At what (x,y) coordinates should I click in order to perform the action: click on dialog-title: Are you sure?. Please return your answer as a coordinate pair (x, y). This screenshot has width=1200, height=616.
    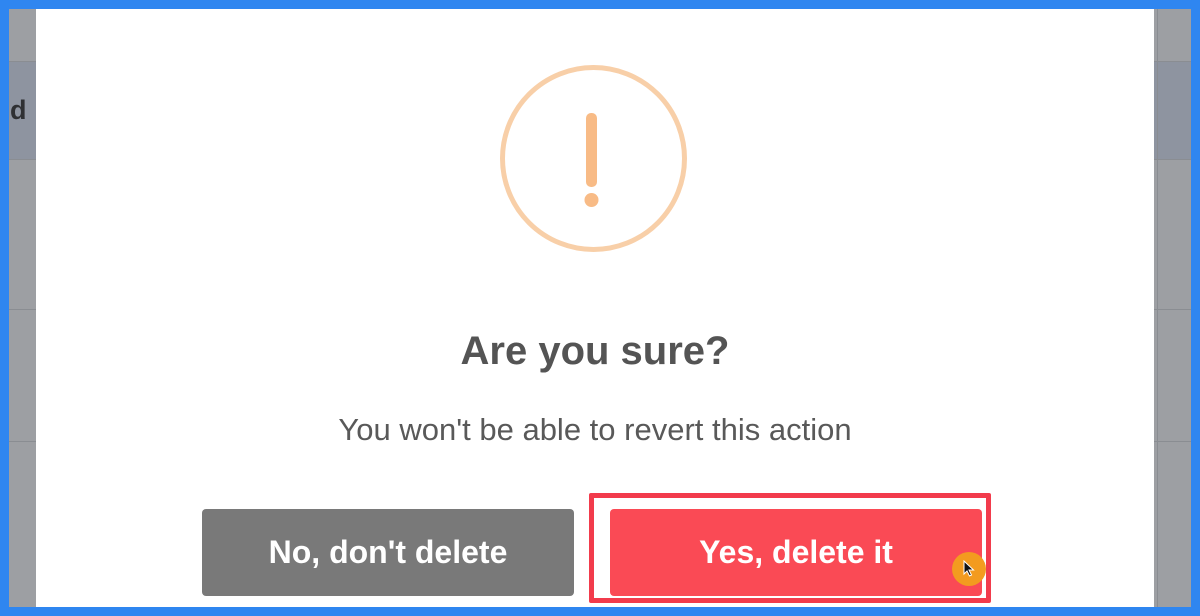
    Looking at the image, I should click on (595, 351).